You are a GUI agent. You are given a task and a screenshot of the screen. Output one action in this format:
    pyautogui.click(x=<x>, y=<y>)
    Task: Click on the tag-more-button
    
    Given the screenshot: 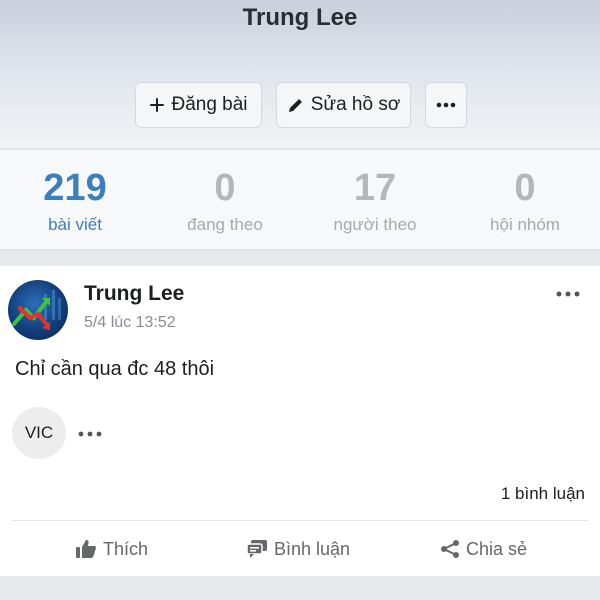 What is the action you would take?
    pyautogui.click(x=90, y=433)
    